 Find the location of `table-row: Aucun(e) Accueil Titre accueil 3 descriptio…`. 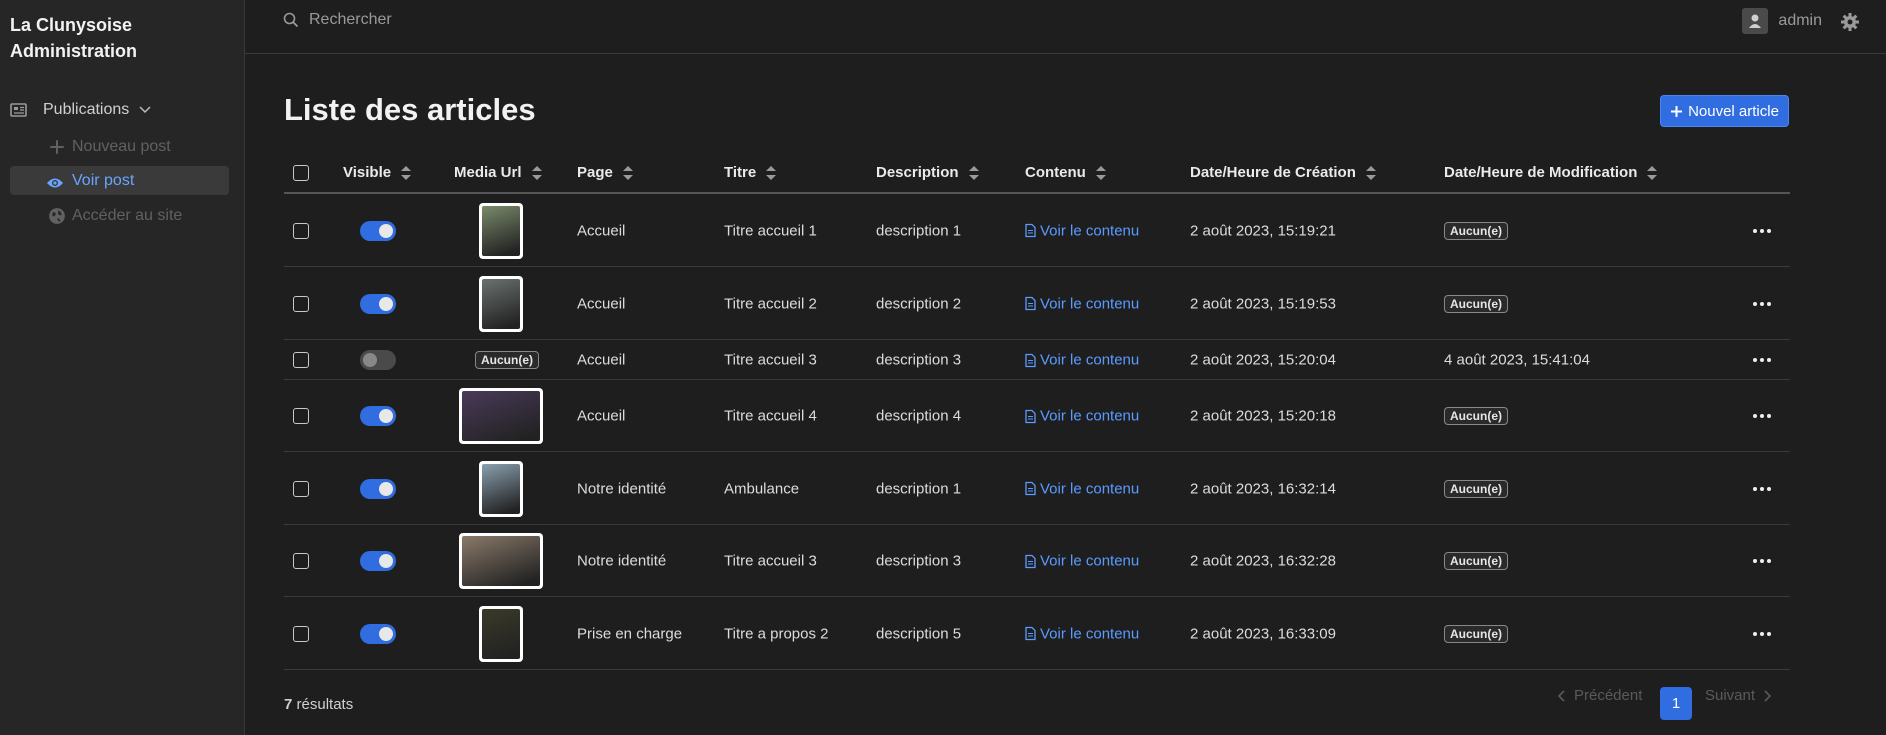

table-row: Aucun(e) Accueil Titre accueil 3 descriptio… is located at coordinates (1037, 360).